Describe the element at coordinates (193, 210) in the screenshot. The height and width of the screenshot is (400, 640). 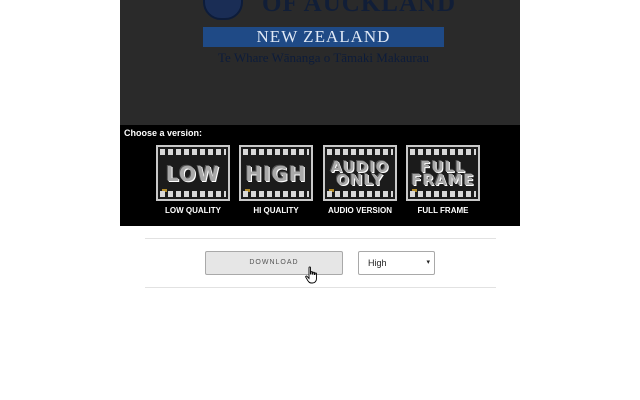
I see `version-caption-low: LOW QUALITY` at that location.